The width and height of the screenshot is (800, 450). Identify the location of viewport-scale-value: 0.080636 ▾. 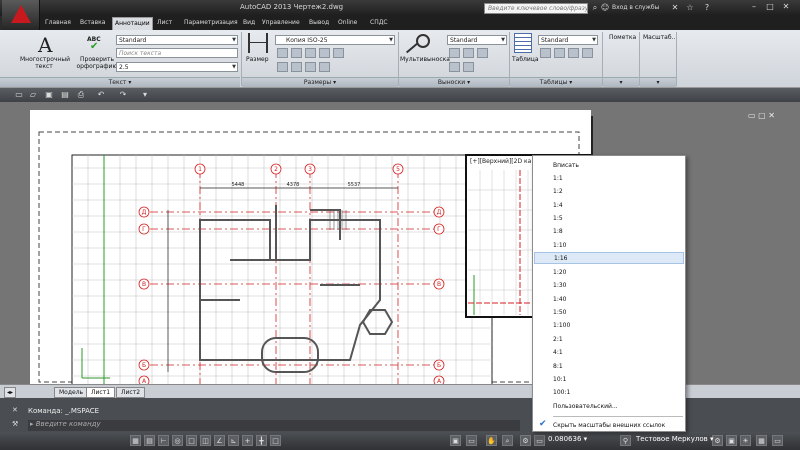
(567, 439).